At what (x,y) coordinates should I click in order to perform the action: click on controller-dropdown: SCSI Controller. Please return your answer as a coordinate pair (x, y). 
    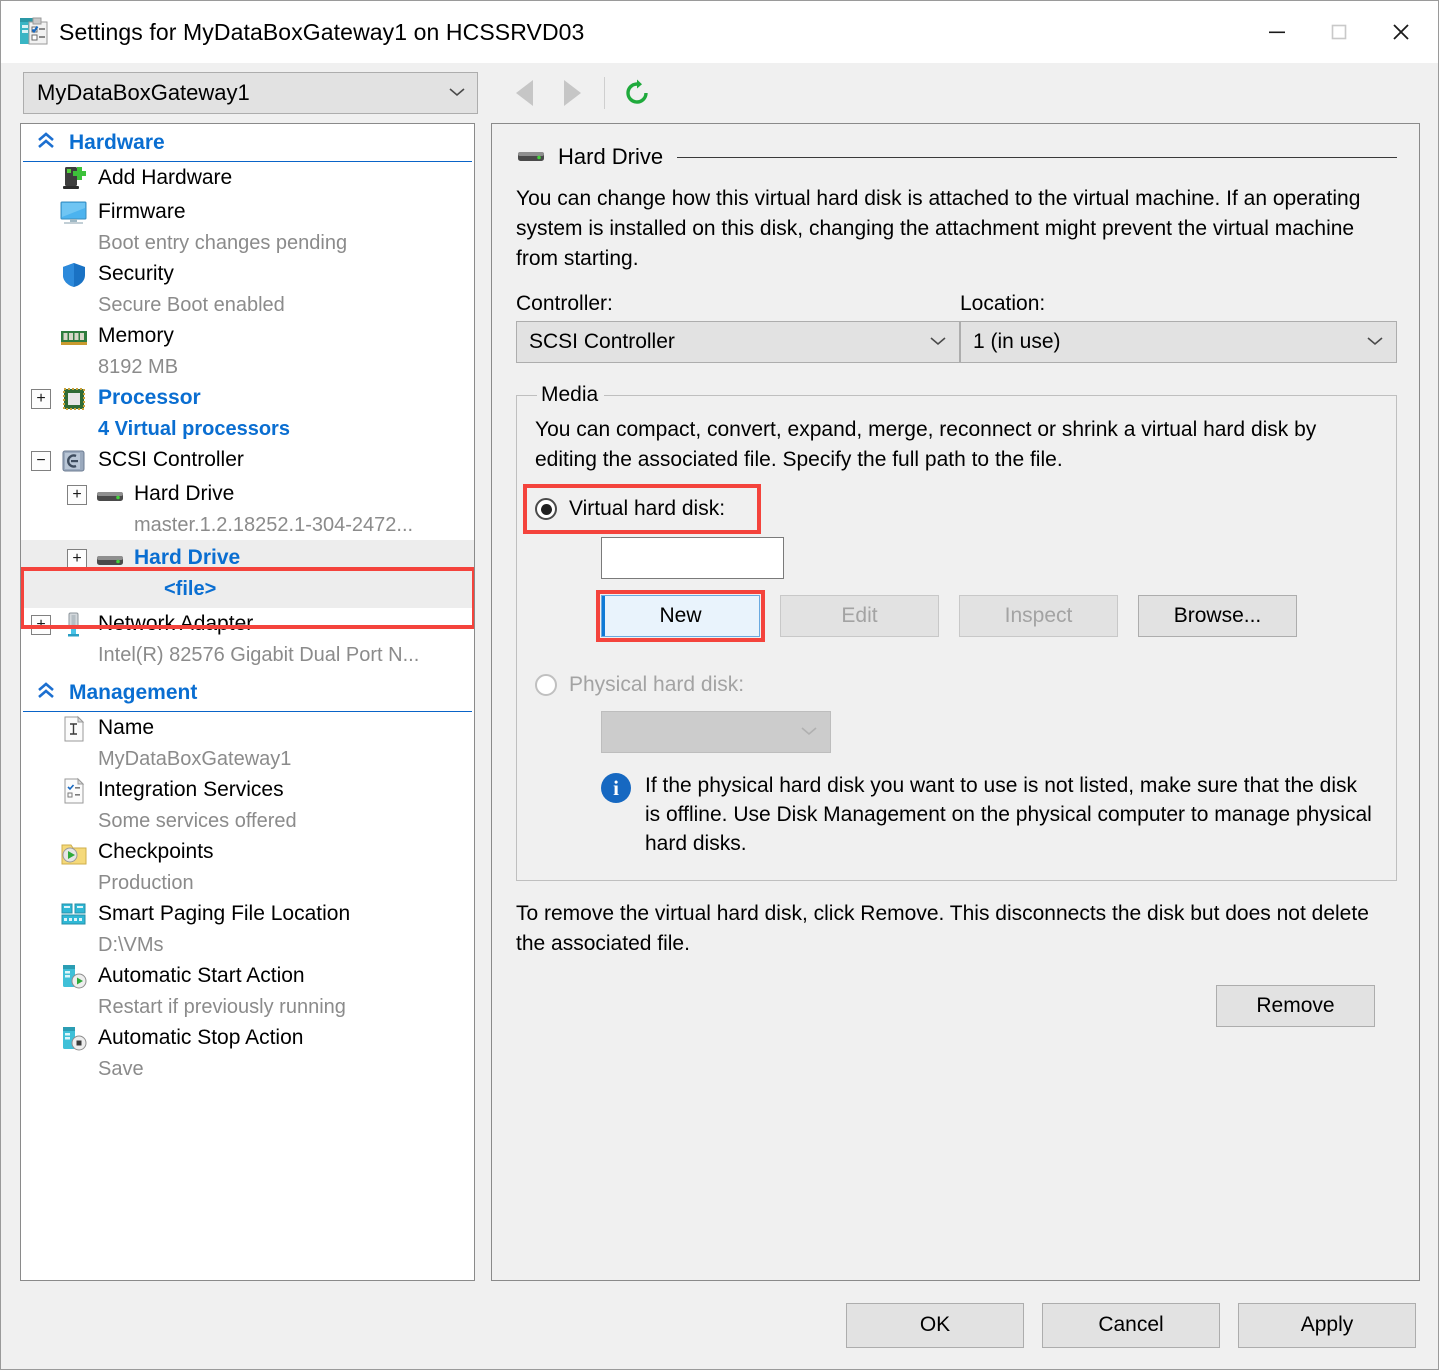
    Looking at the image, I should click on (738, 342).